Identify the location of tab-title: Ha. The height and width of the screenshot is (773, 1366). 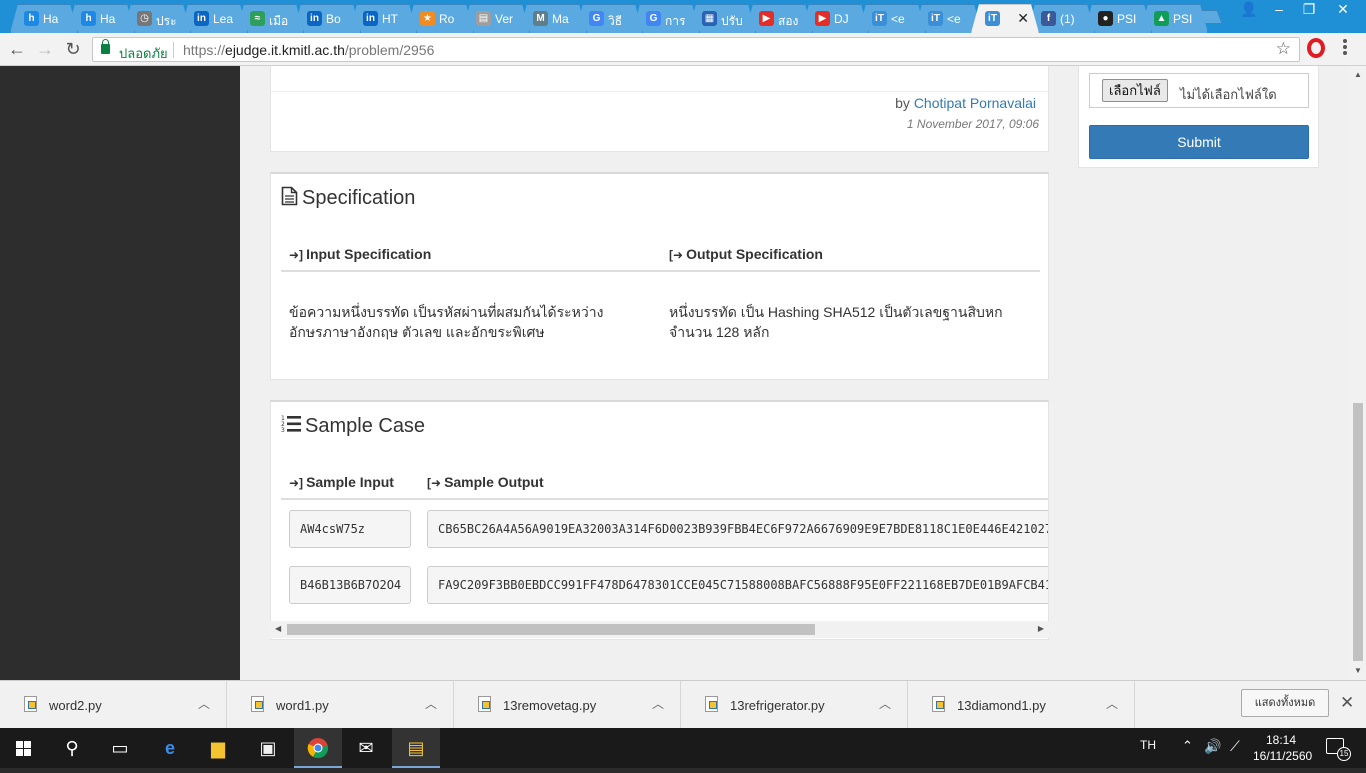
(51, 19).